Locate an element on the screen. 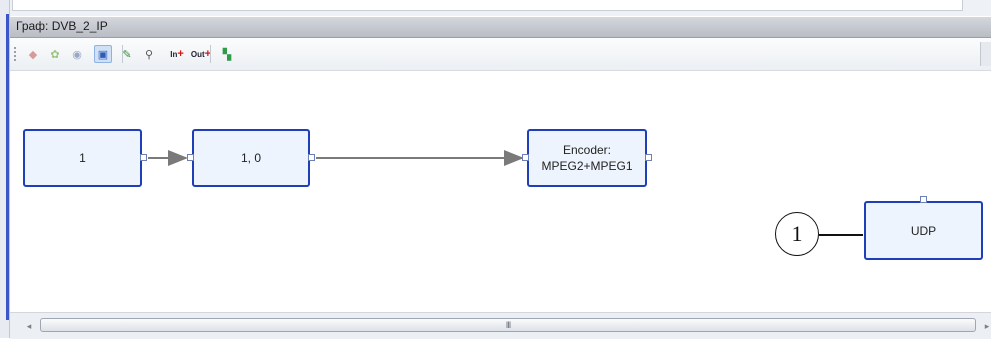  top-strip is located at coordinates (495, 8).